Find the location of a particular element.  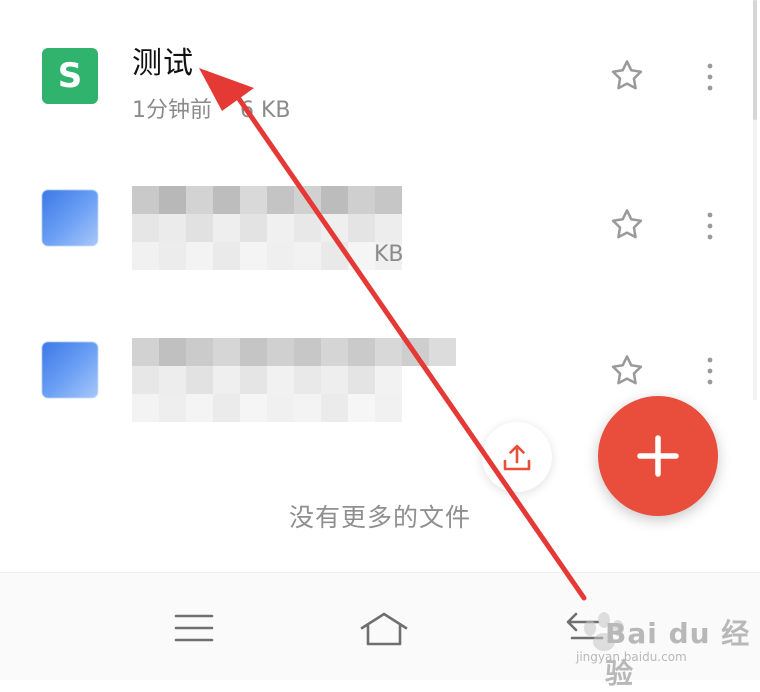

scrollbar-thumb is located at coordinates (755, 60).